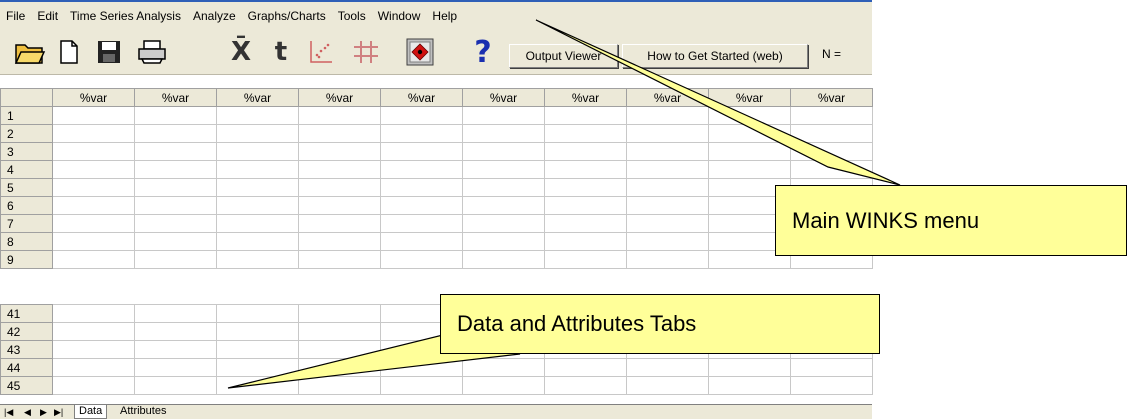  I want to click on menu-time-series-analysis: Time Series Analysis, so click(125, 16).